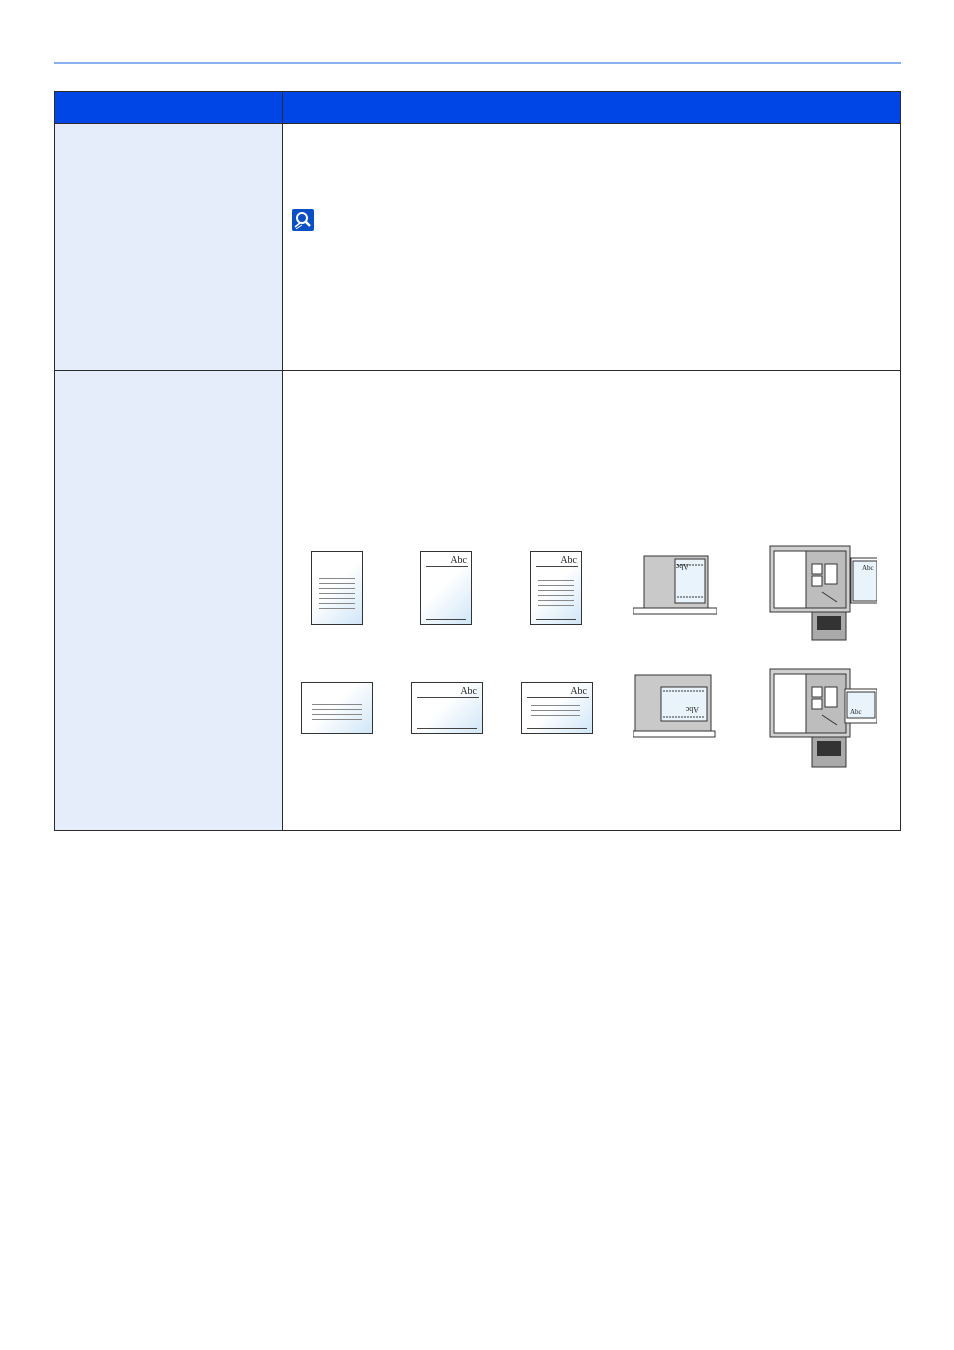  Describe the element at coordinates (591, 247) in the screenshot. I see `row-description-cell` at that location.